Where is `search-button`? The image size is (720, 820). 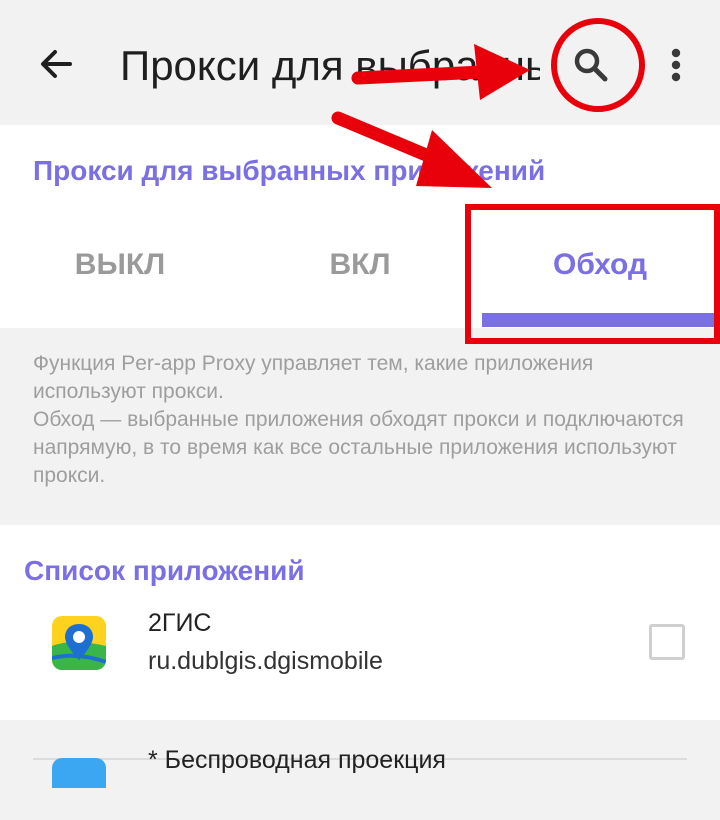
search-button is located at coordinates (591, 65).